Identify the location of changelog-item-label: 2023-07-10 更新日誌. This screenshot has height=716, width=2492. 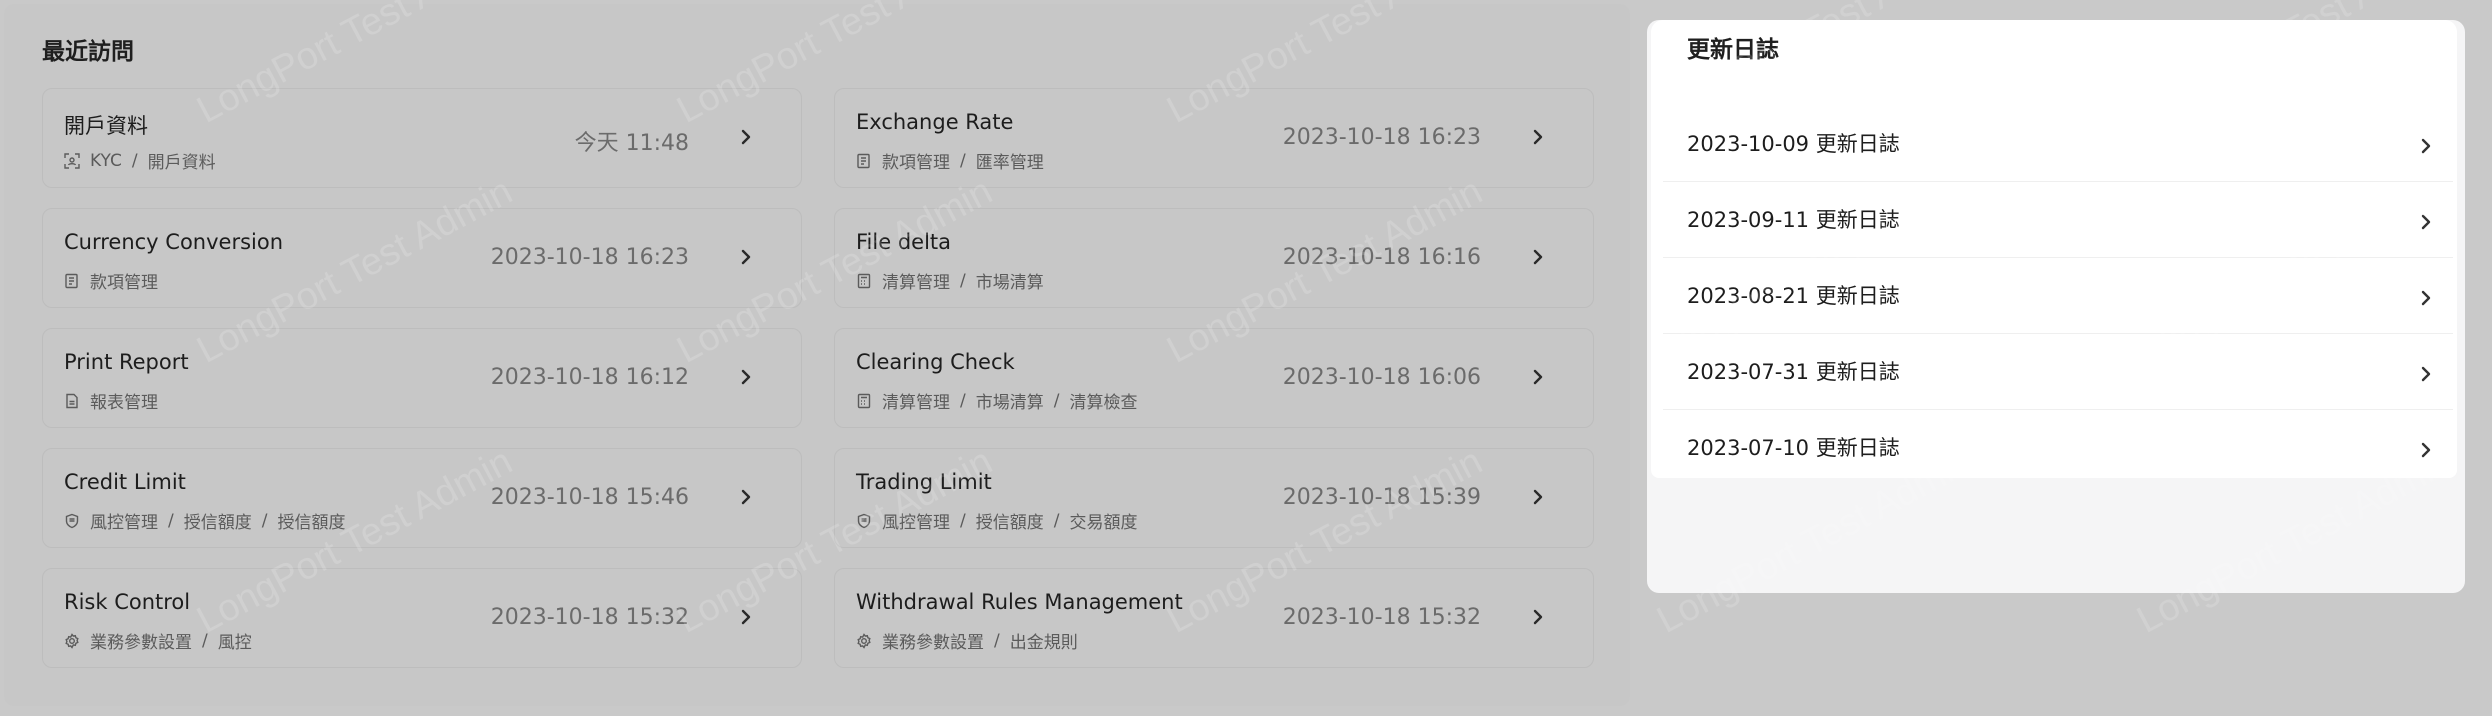
(1793, 448).